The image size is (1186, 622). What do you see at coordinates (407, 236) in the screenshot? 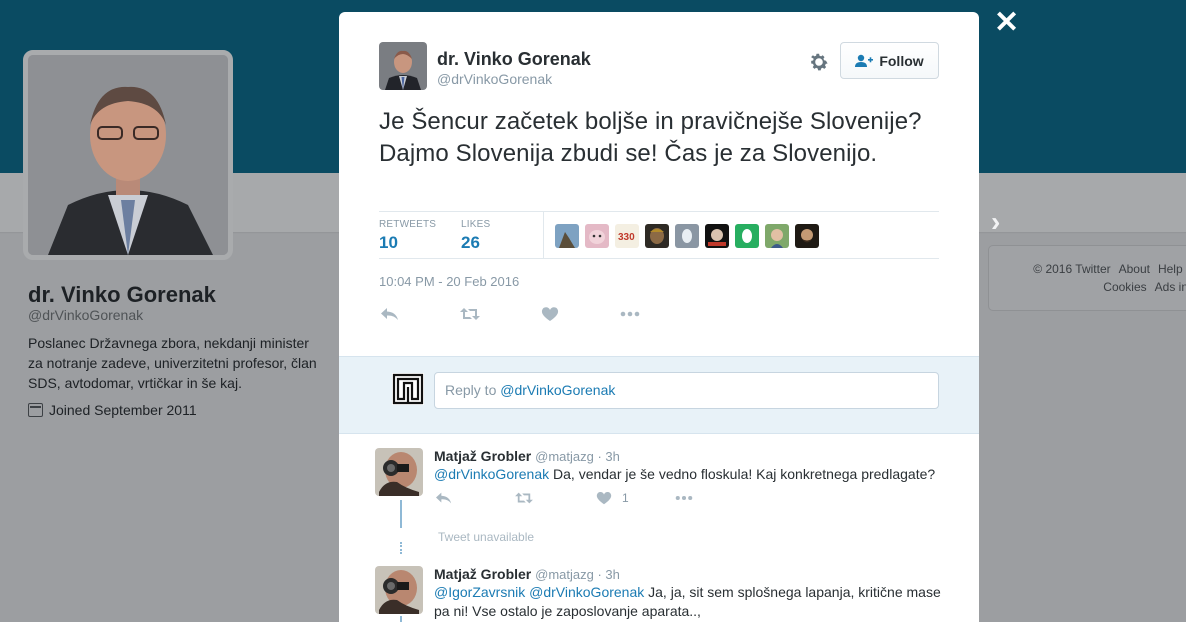
I see `retweets-stat: RETWEETS 10` at bounding box center [407, 236].